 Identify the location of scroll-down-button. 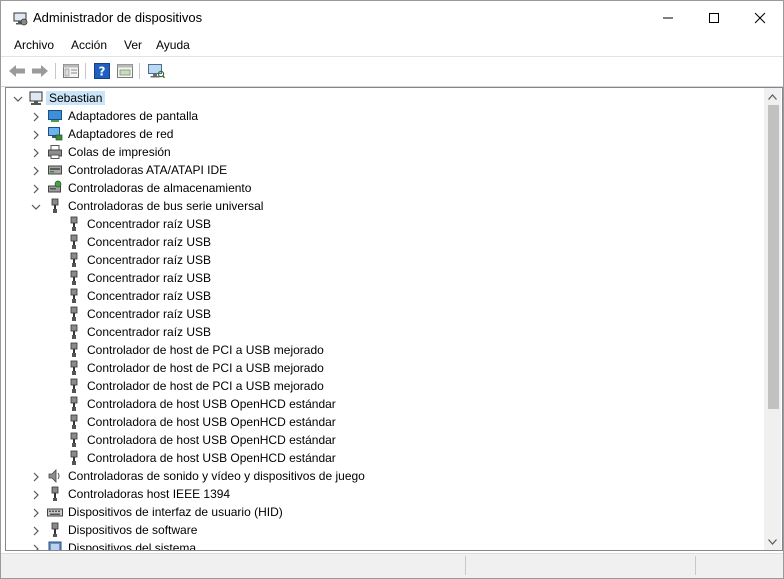
(772, 541).